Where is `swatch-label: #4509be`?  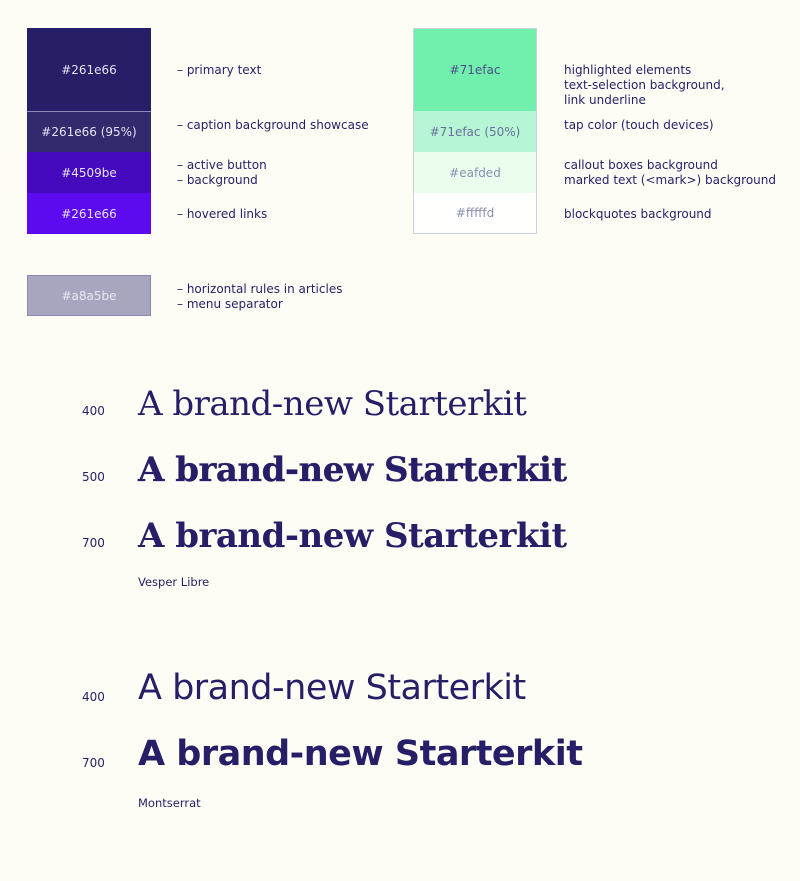
swatch-label: #4509be is located at coordinates (89, 172).